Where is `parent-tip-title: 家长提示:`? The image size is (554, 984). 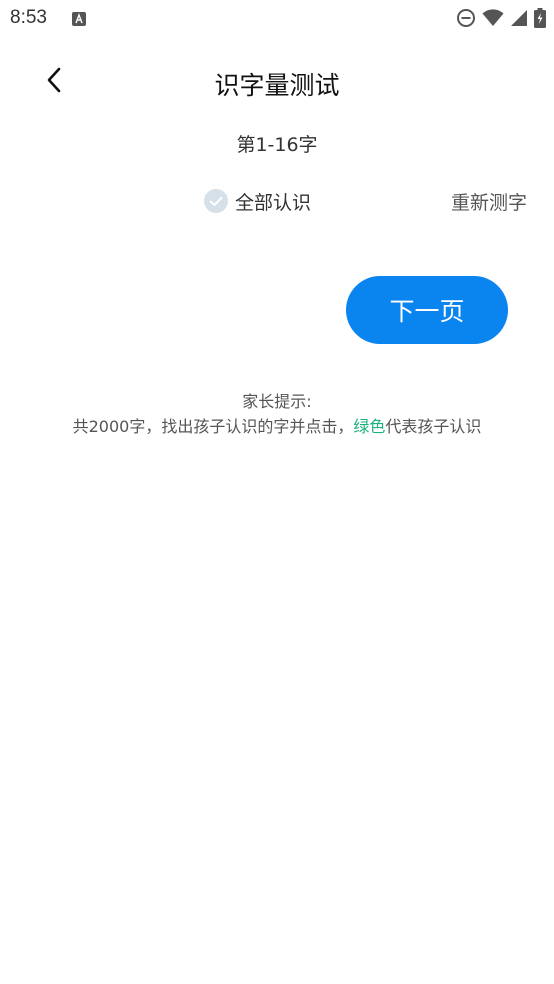 parent-tip-title: 家长提示: is located at coordinates (277, 401).